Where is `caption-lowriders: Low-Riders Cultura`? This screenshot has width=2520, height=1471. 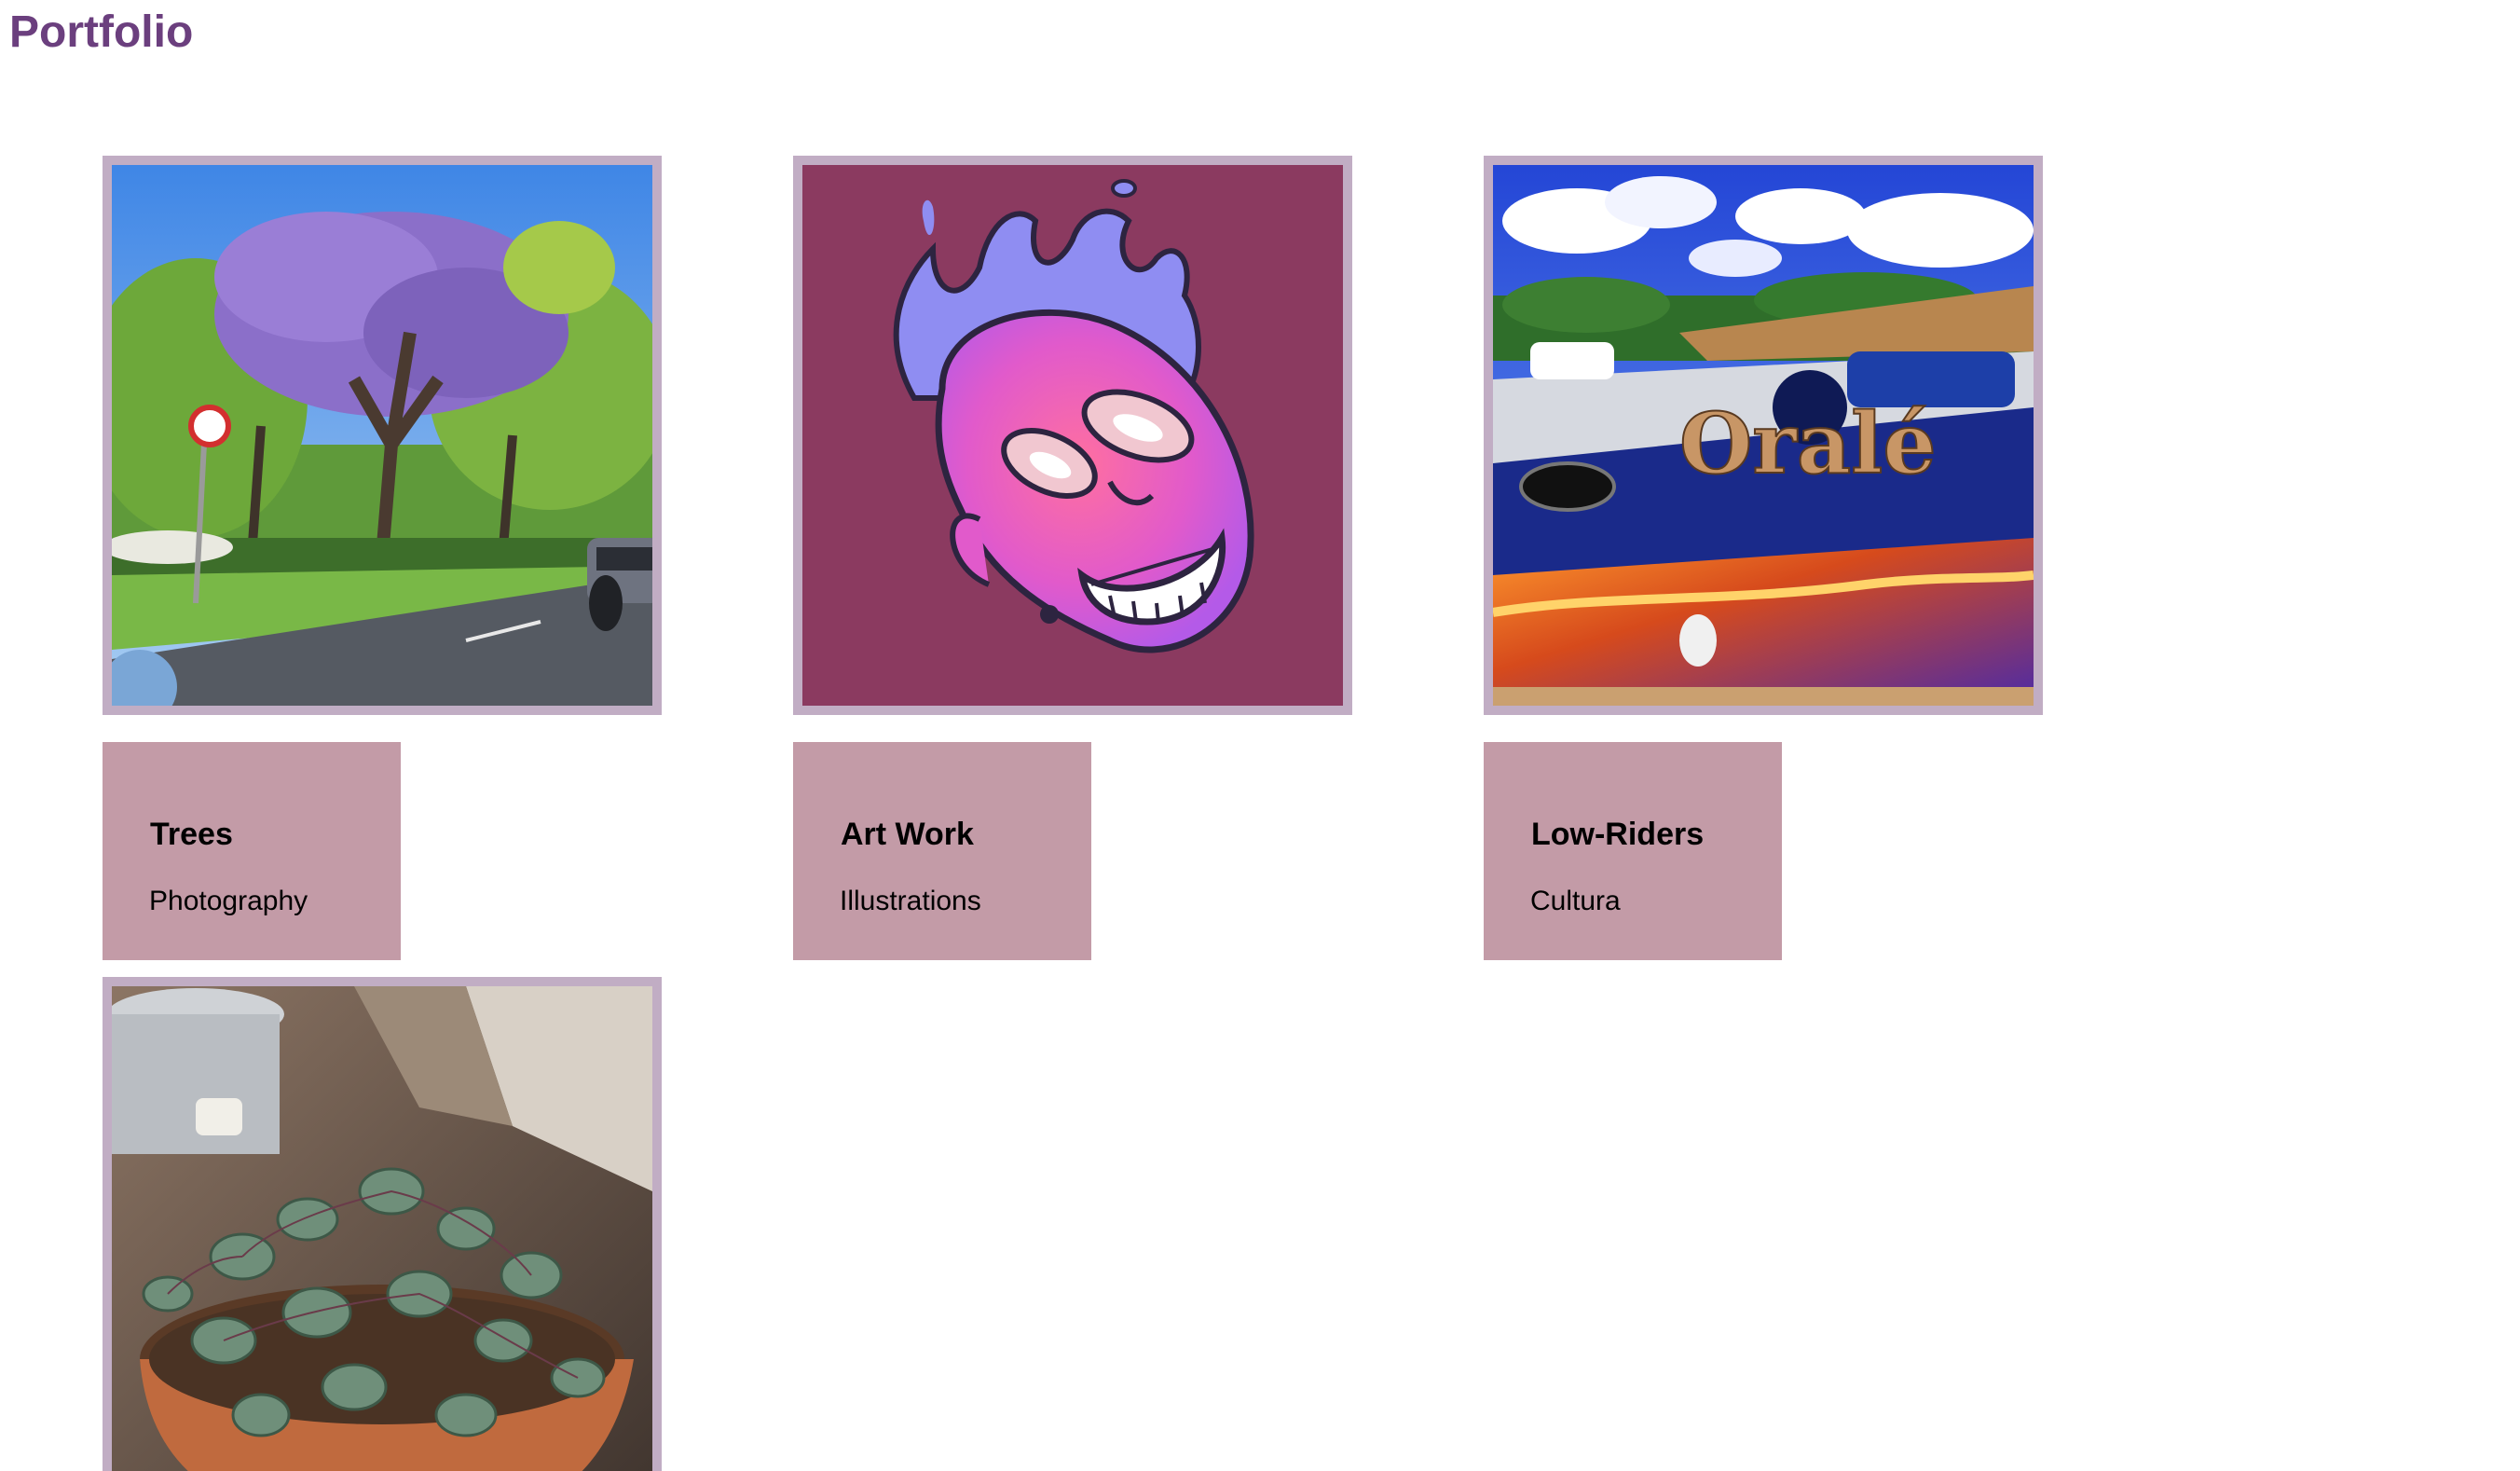
caption-lowriders: Low-Riders Cultura is located at coordinates (1633, 851).